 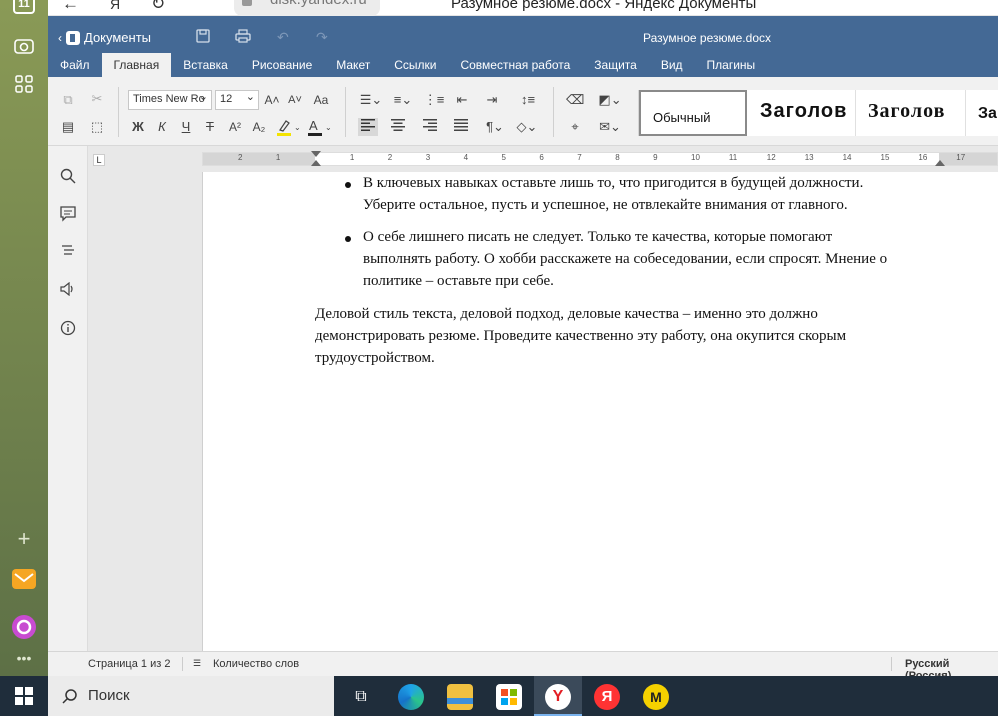 I want to click on save-icon, so click(x=203, y=37).